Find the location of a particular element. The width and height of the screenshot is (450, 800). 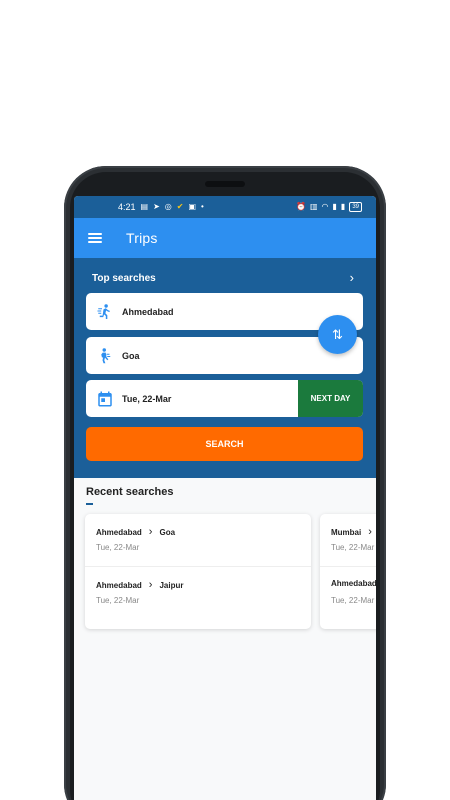

route-to: Goa is located at coordinates (167, 532).